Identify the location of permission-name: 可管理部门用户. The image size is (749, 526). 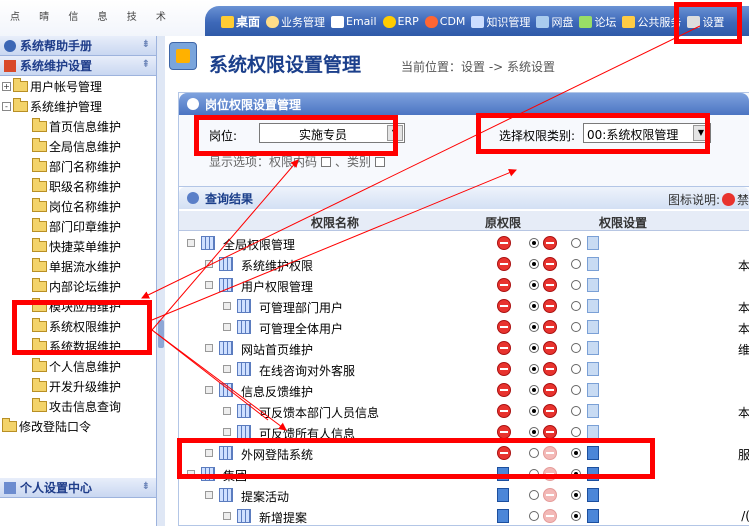
(301, 308).